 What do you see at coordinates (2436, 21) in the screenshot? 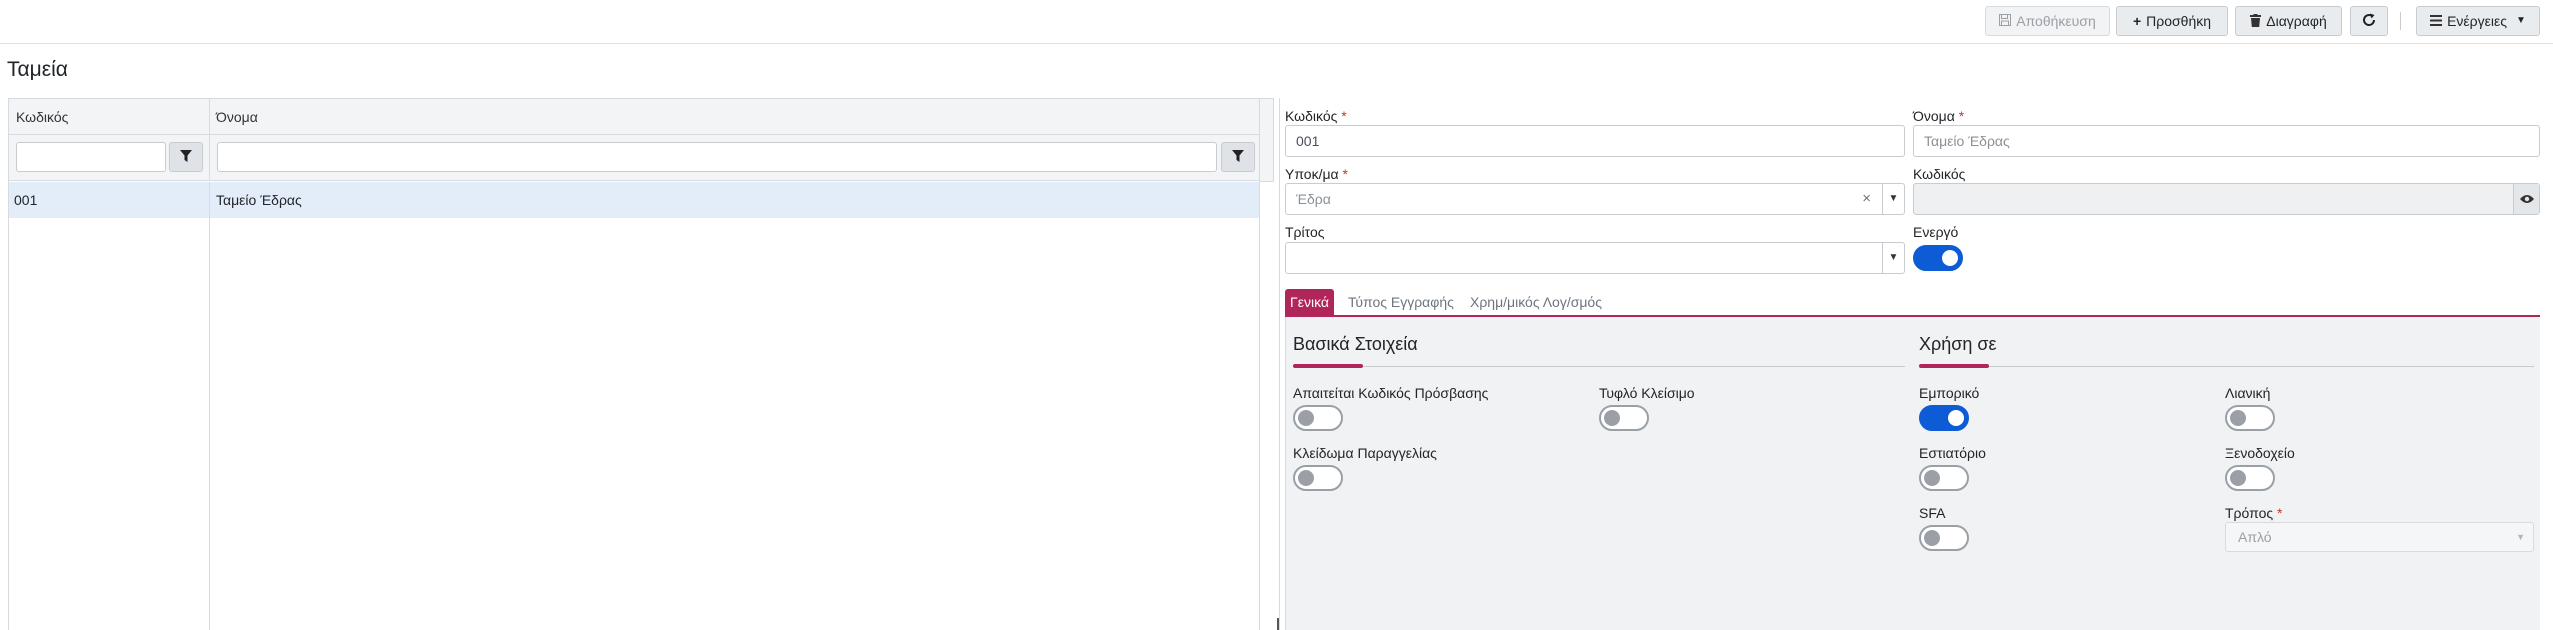
I see `menu-icon` at bounding box center [2436, 21].